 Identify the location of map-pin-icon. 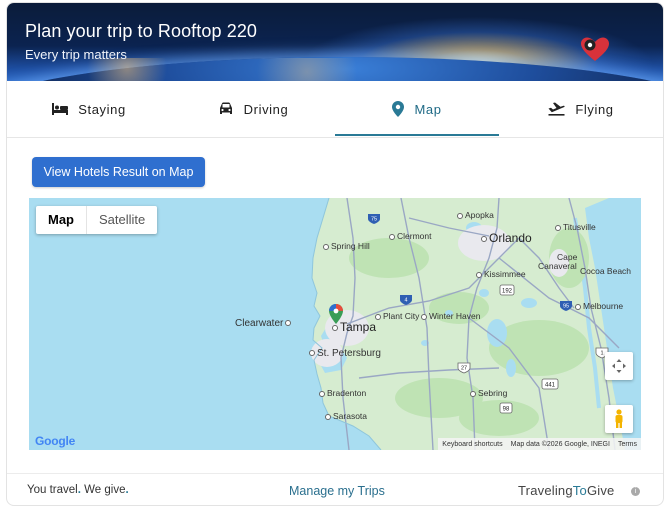
(398, 109).